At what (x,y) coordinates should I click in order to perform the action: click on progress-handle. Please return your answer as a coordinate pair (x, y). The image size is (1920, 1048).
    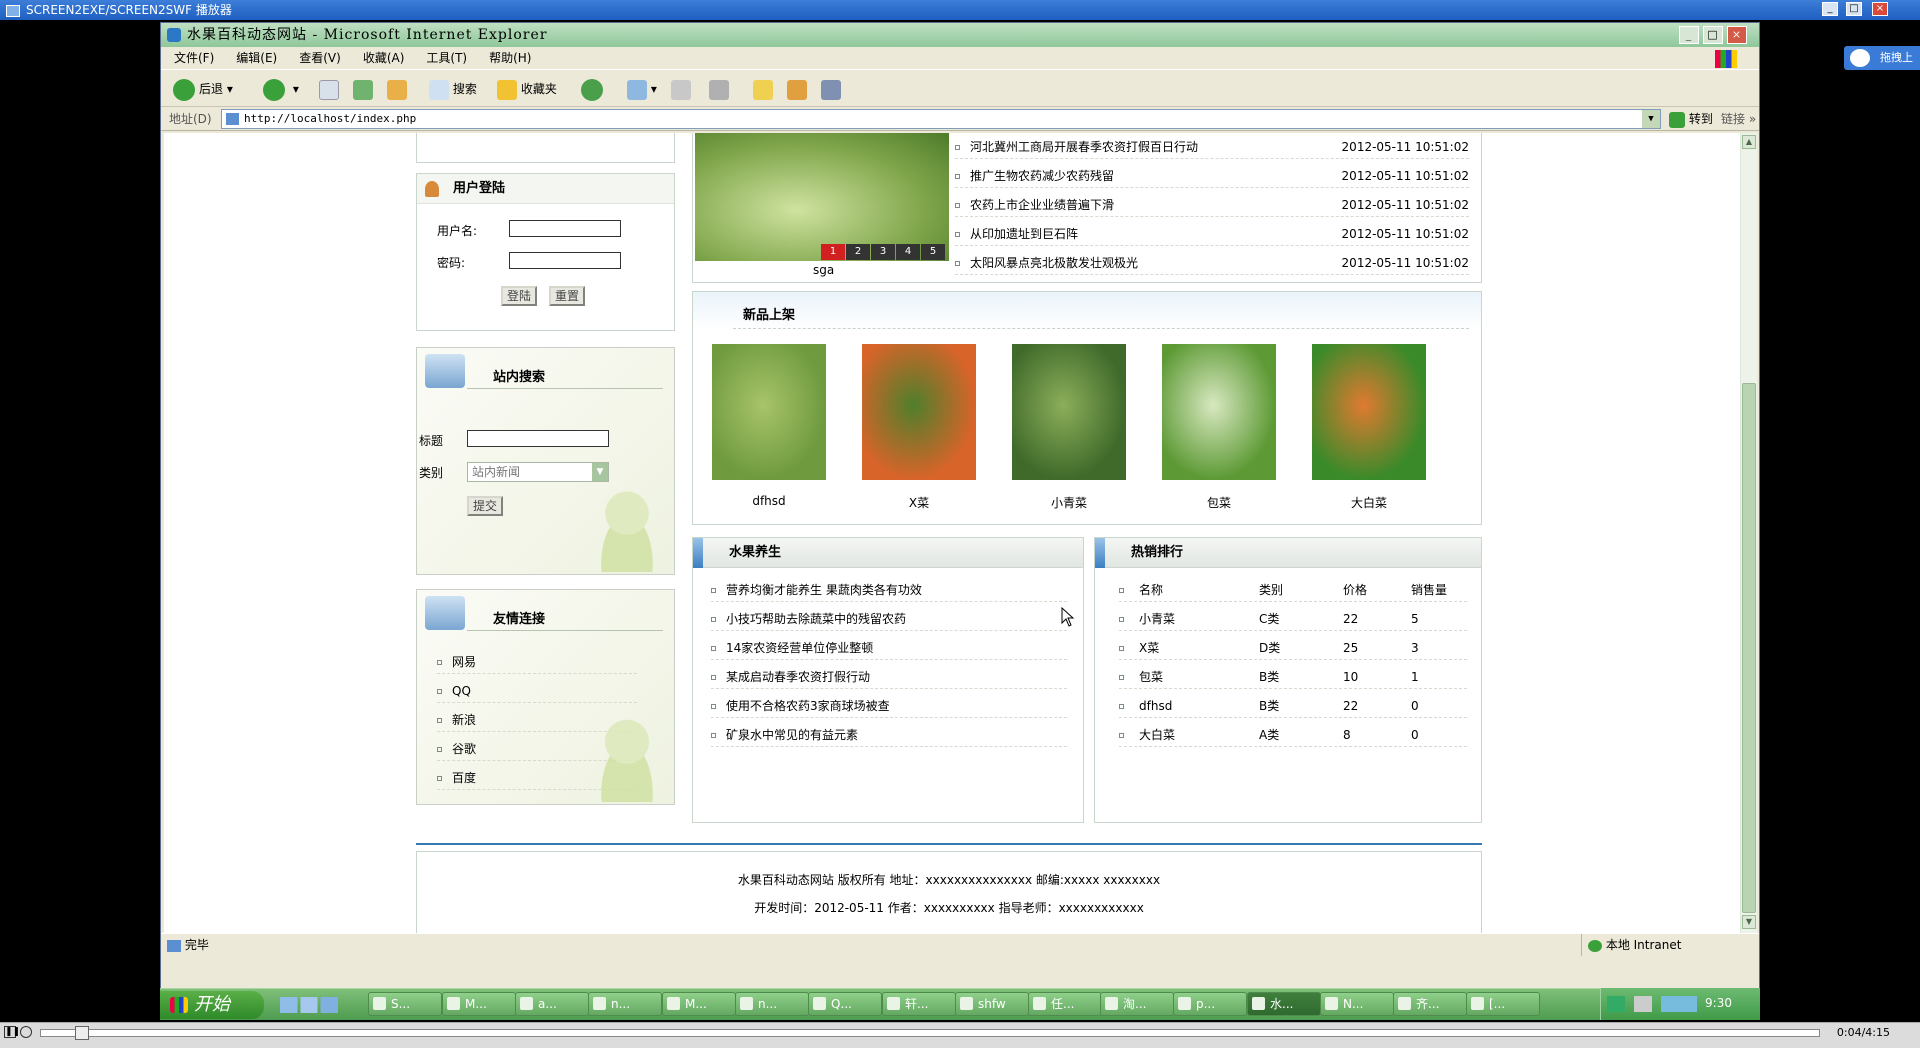
    Looking at the image, I should click on (82, 1033).